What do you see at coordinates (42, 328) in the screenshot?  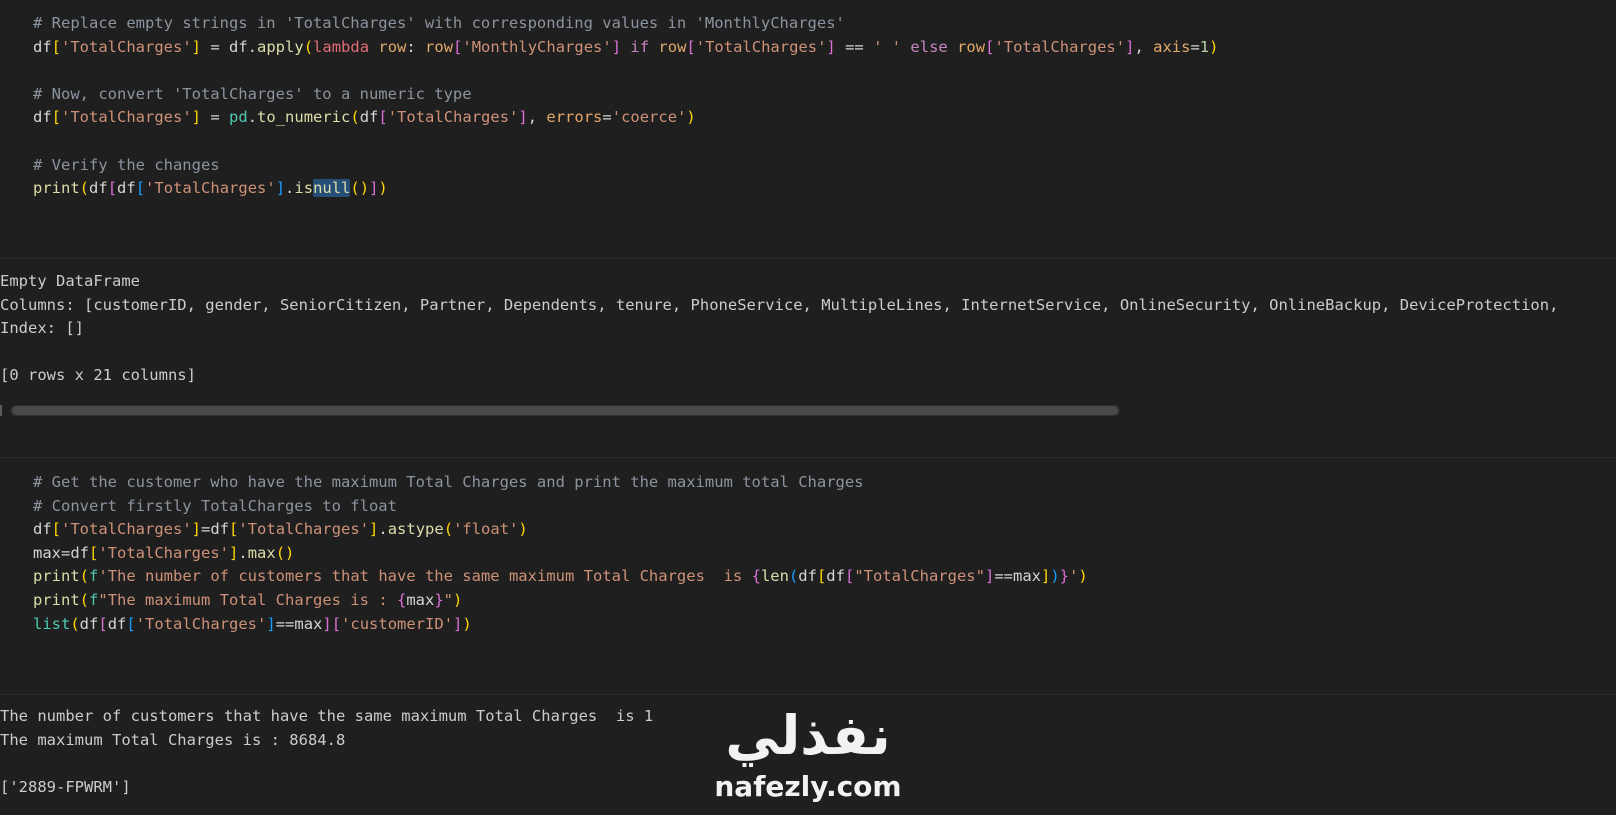 I see `output-line: Index: []` at bounding box center [42, 328].